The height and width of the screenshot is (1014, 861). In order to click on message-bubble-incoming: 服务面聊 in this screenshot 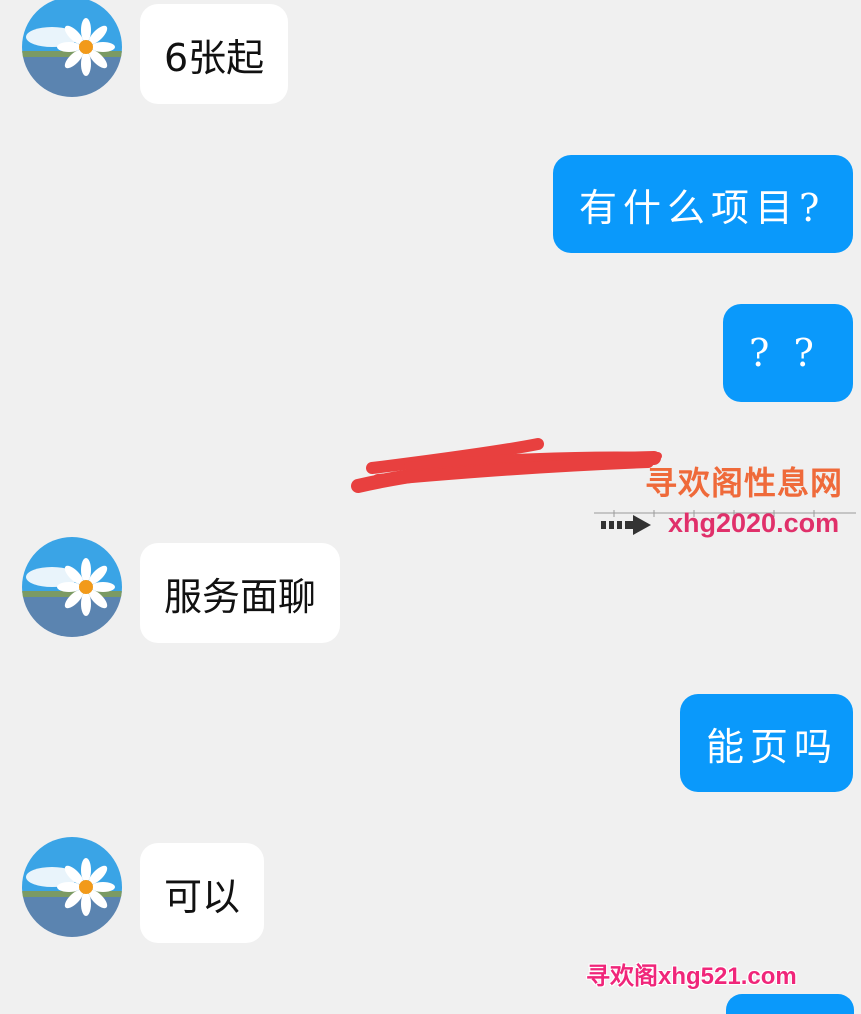, I will do `click(240, 593)`.